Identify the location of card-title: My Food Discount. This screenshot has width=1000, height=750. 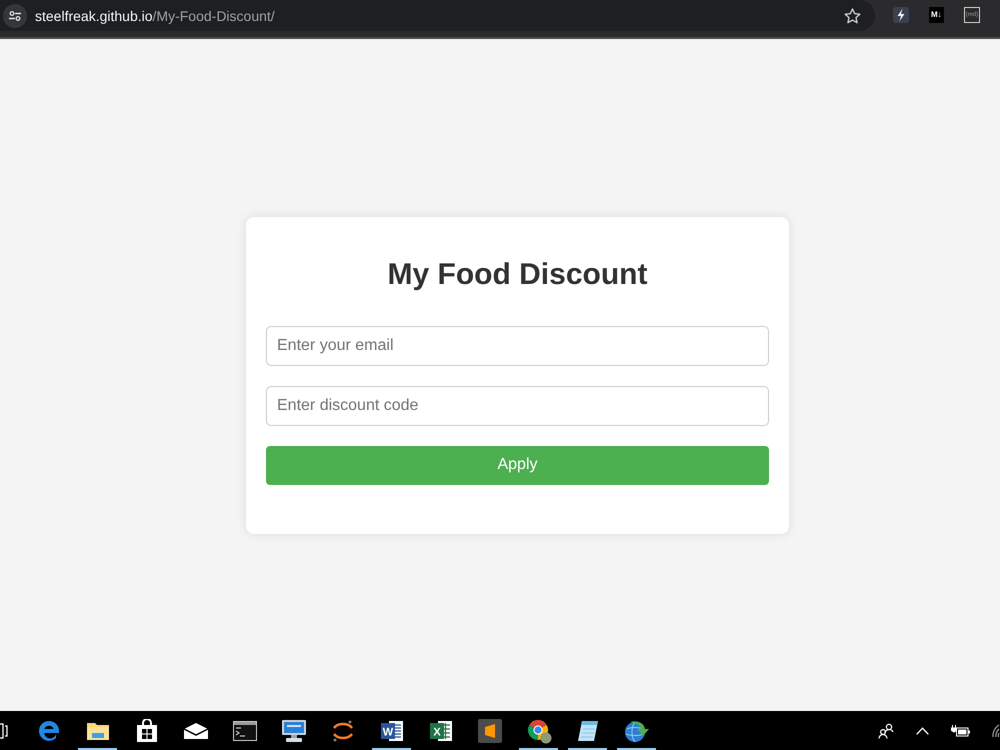
(517, 274).